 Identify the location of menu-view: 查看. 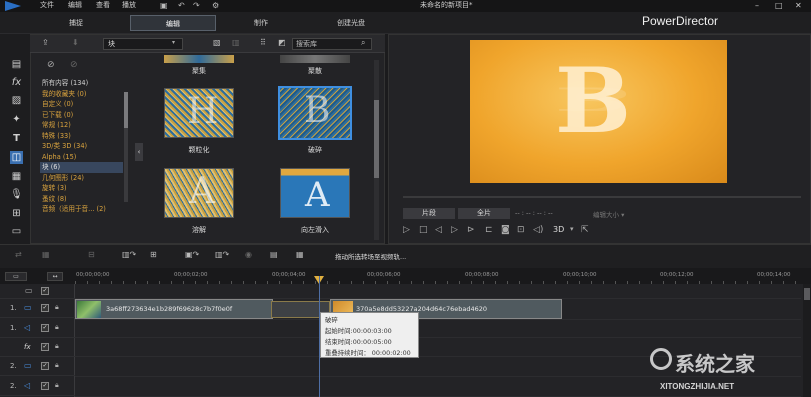
(103, 5).